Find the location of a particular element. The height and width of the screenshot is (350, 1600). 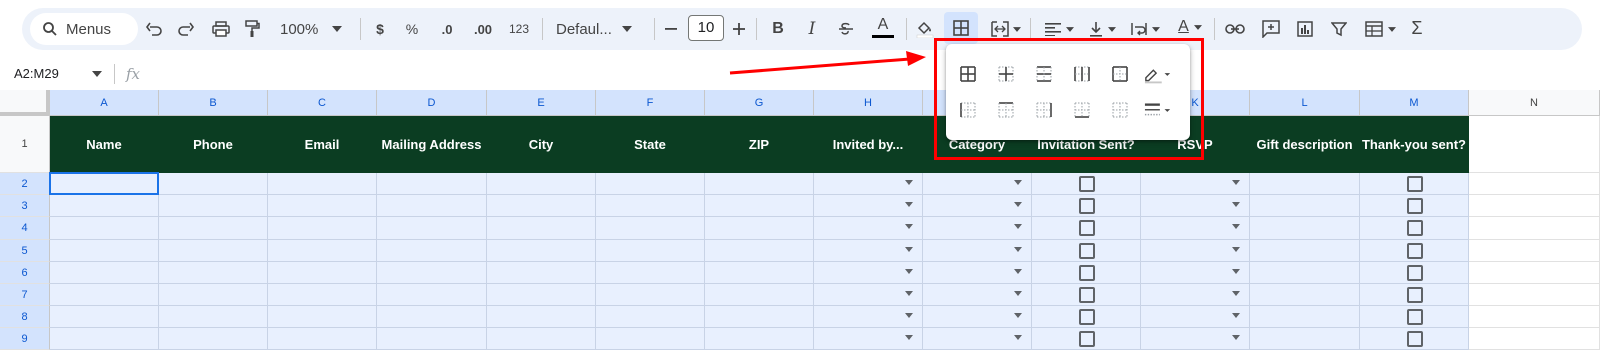

row-header-7: 7 is located at coordinates (25, 295).